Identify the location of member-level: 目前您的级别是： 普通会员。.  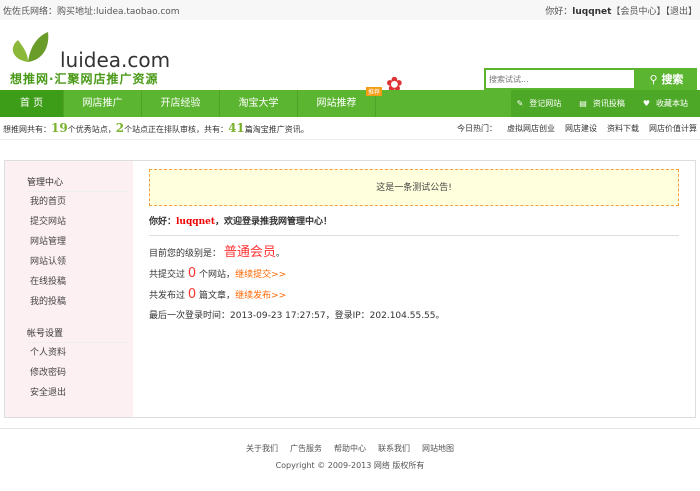
(217, 252).